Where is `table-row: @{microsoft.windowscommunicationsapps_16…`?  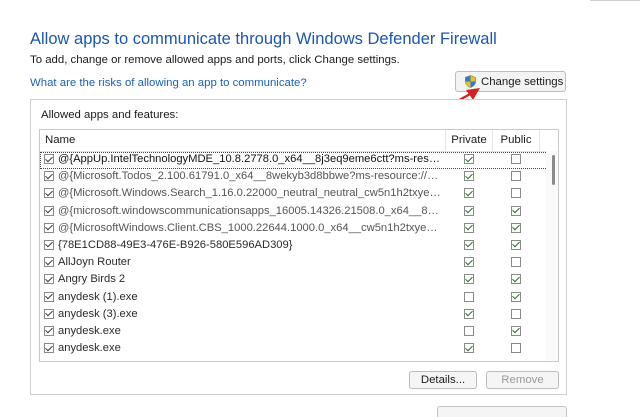 table-row: @{microsoft.windowscommunicationsapps_16… is located at coordinates (299, 212).